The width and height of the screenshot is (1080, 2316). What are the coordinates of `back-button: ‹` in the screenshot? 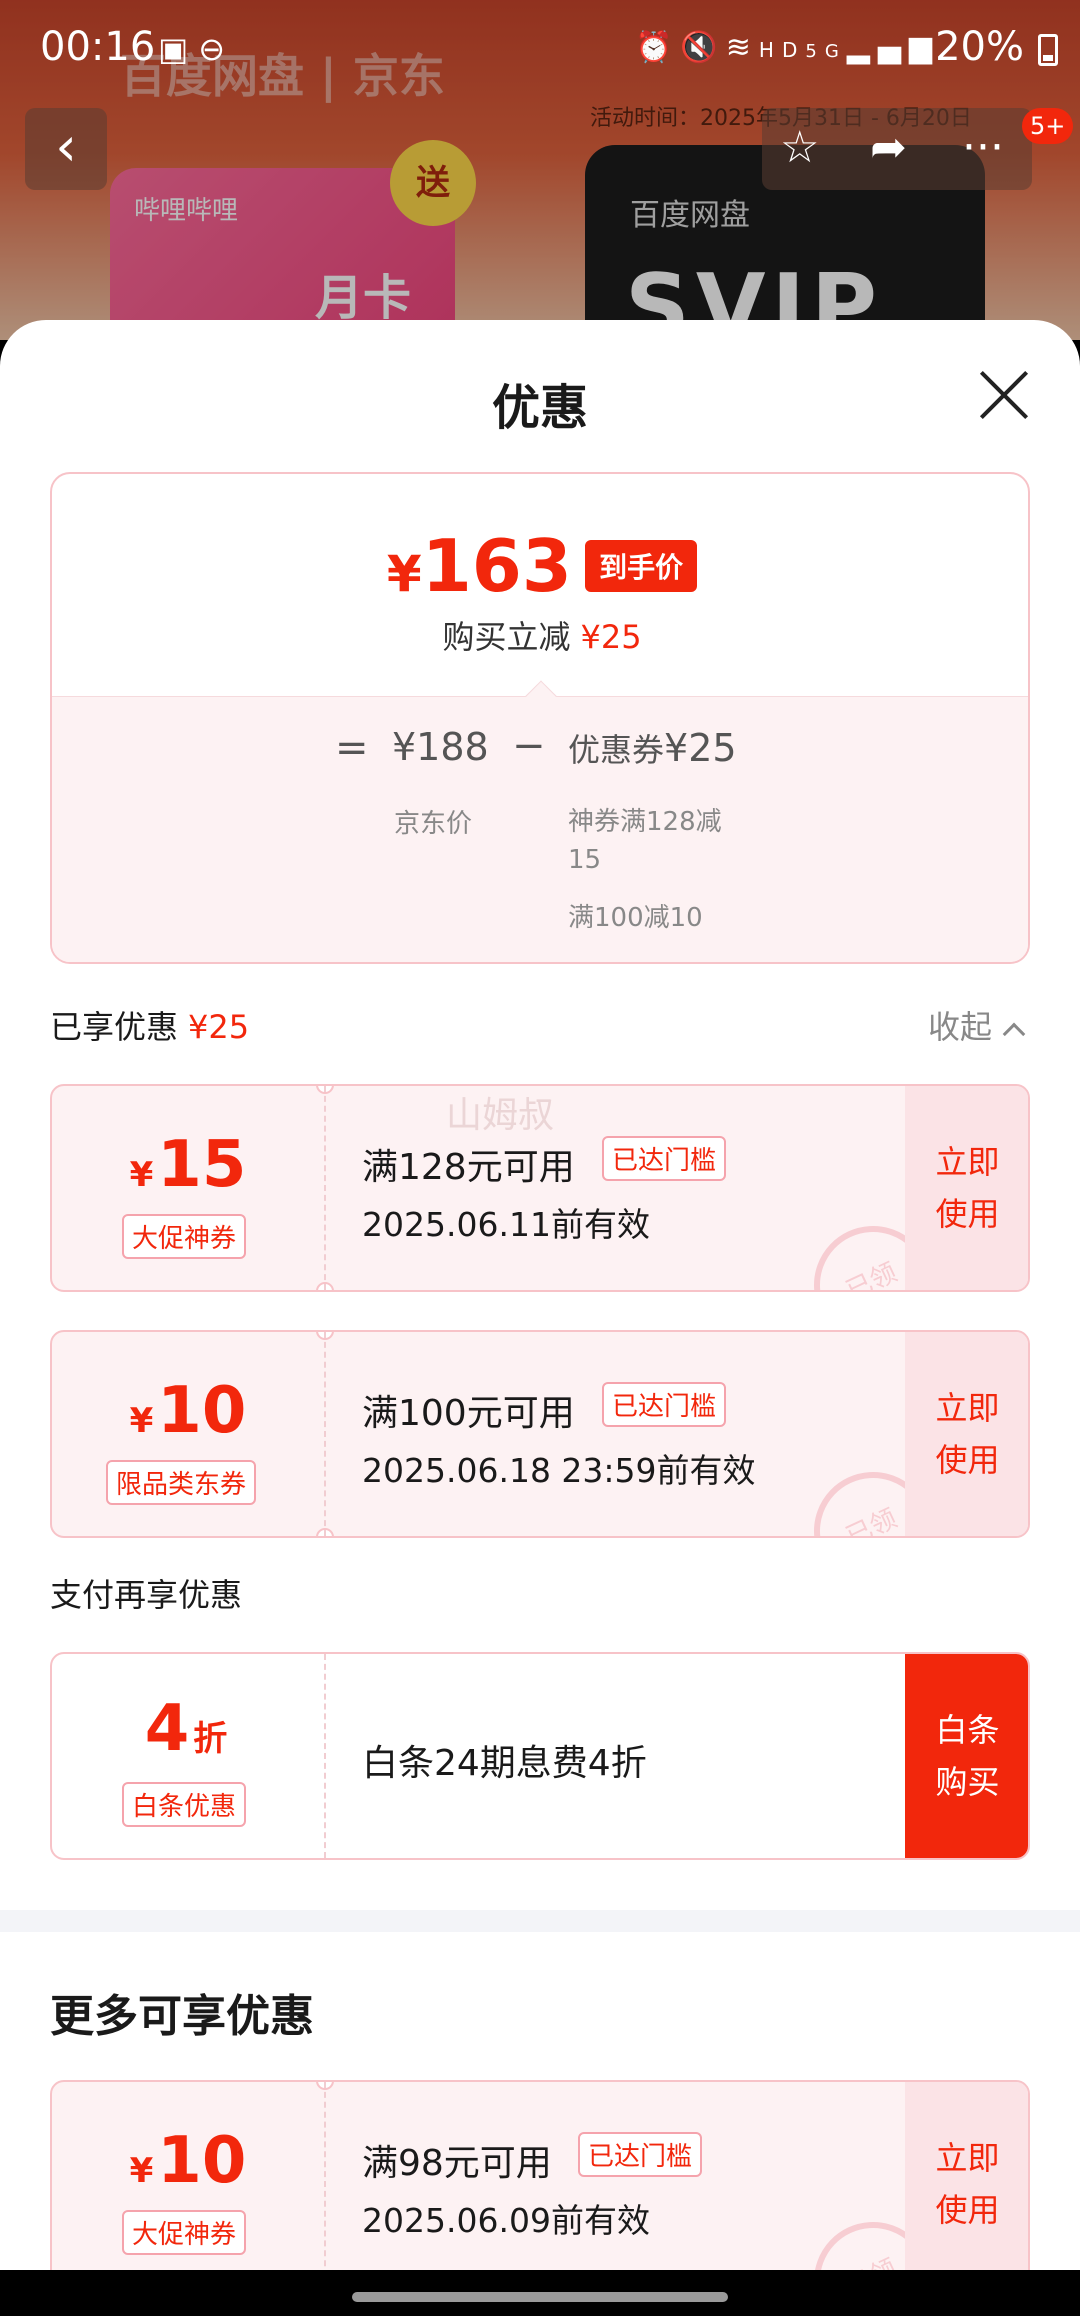 It's located at (66, 149).